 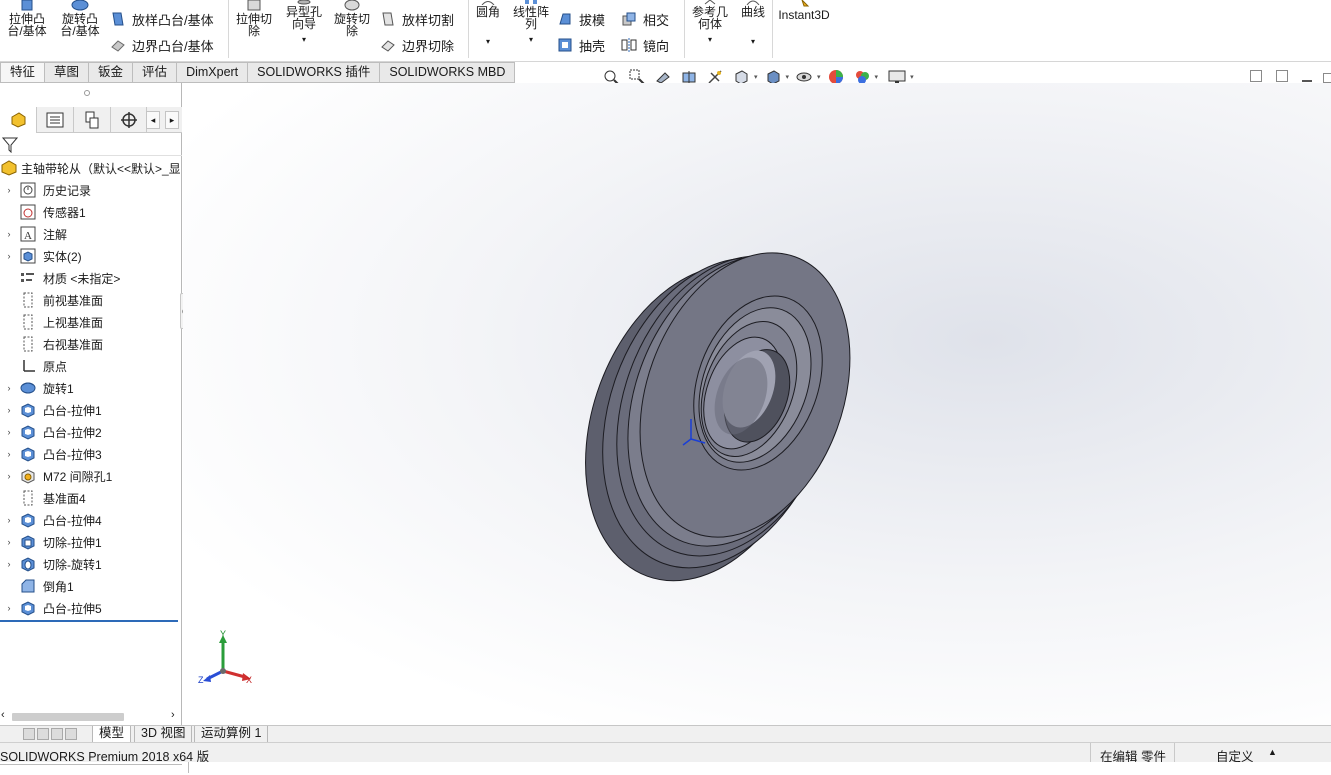 What do you see at coordinates (304, 40) in the screenshot?
I see `hole-wizard-dropdown: ▾` at bounding box center [304, 40].